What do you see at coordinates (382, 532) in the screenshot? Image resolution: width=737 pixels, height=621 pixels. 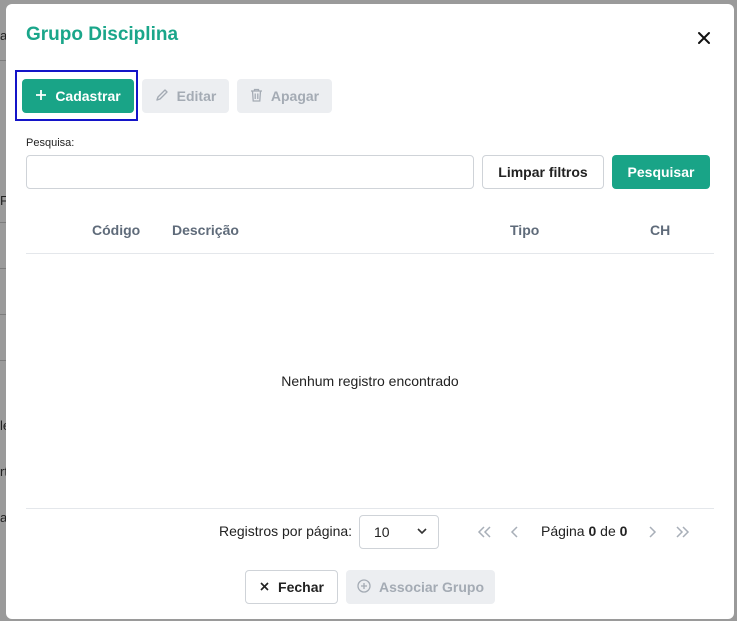 I see `rows-per-page-value: 10` at bounding box center [382, 532].